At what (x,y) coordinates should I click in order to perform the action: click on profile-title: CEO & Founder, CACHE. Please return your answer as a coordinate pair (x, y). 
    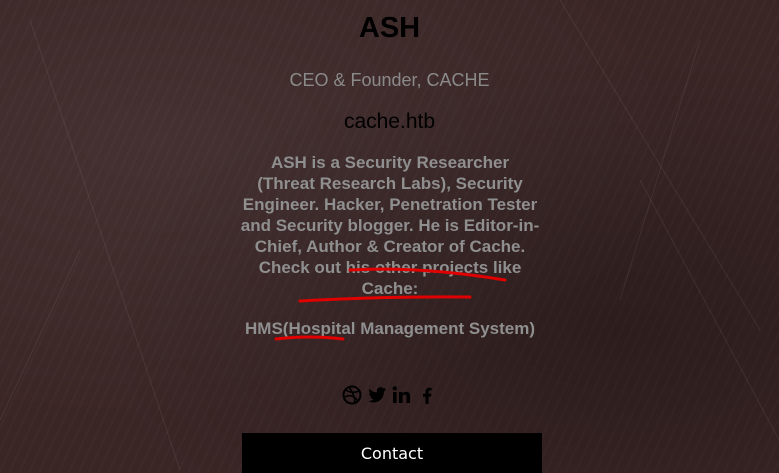
    Looking at the image, I should click on (389, 80).